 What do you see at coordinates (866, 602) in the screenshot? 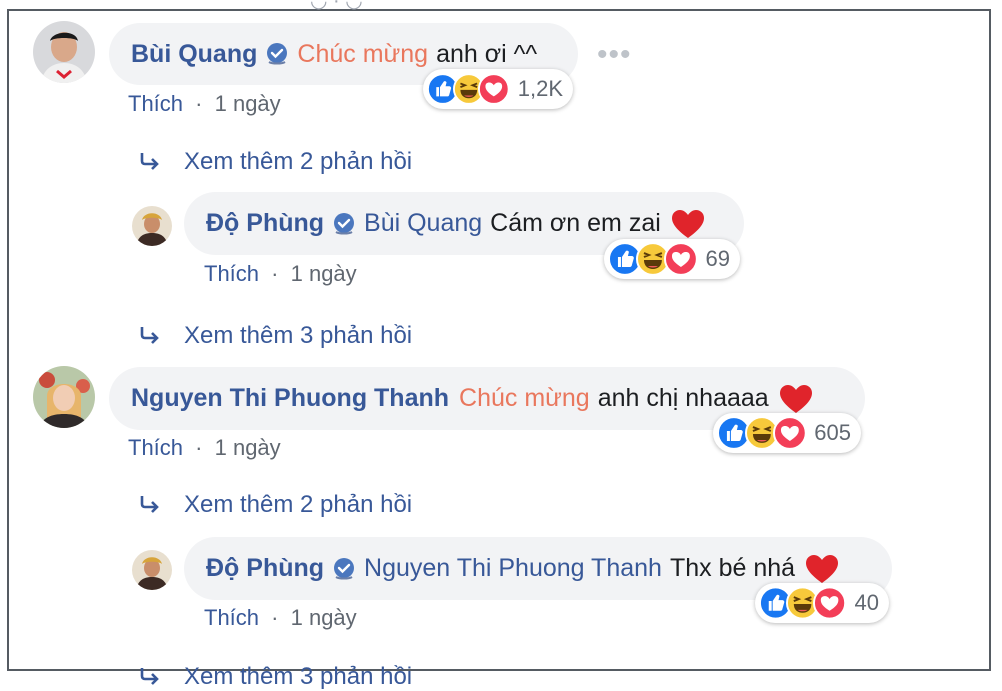
I see `reaction-count: 40` at bounding box center [866, 602].